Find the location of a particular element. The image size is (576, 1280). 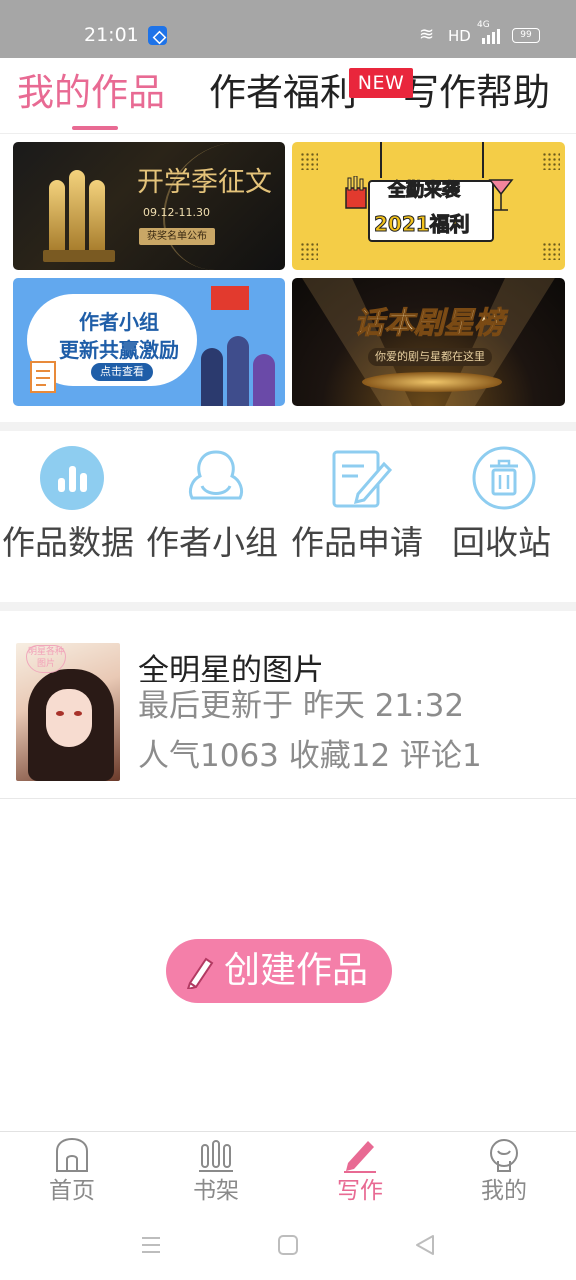

nav-item-profile: 我的 is located at coordinates (504, 1172).